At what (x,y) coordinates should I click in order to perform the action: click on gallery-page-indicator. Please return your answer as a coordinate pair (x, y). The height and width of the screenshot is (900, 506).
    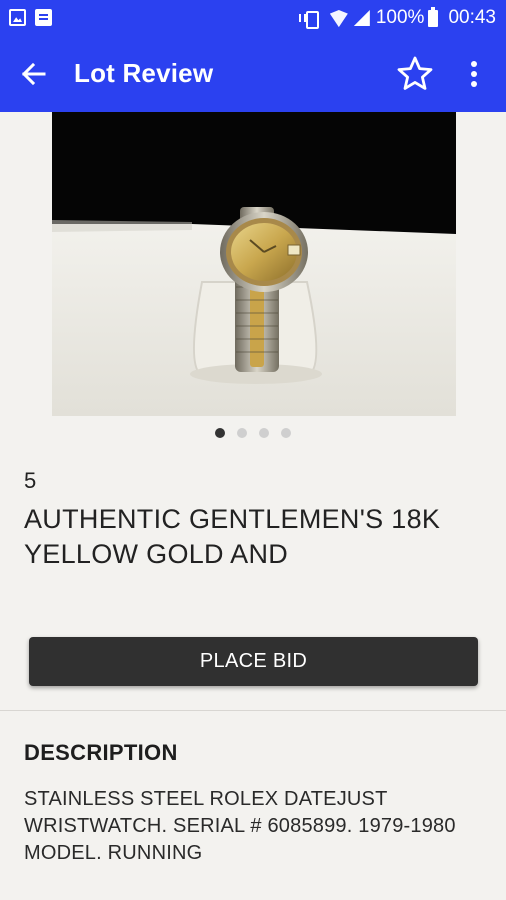
    Looking at the image, I should click on (253, 434).